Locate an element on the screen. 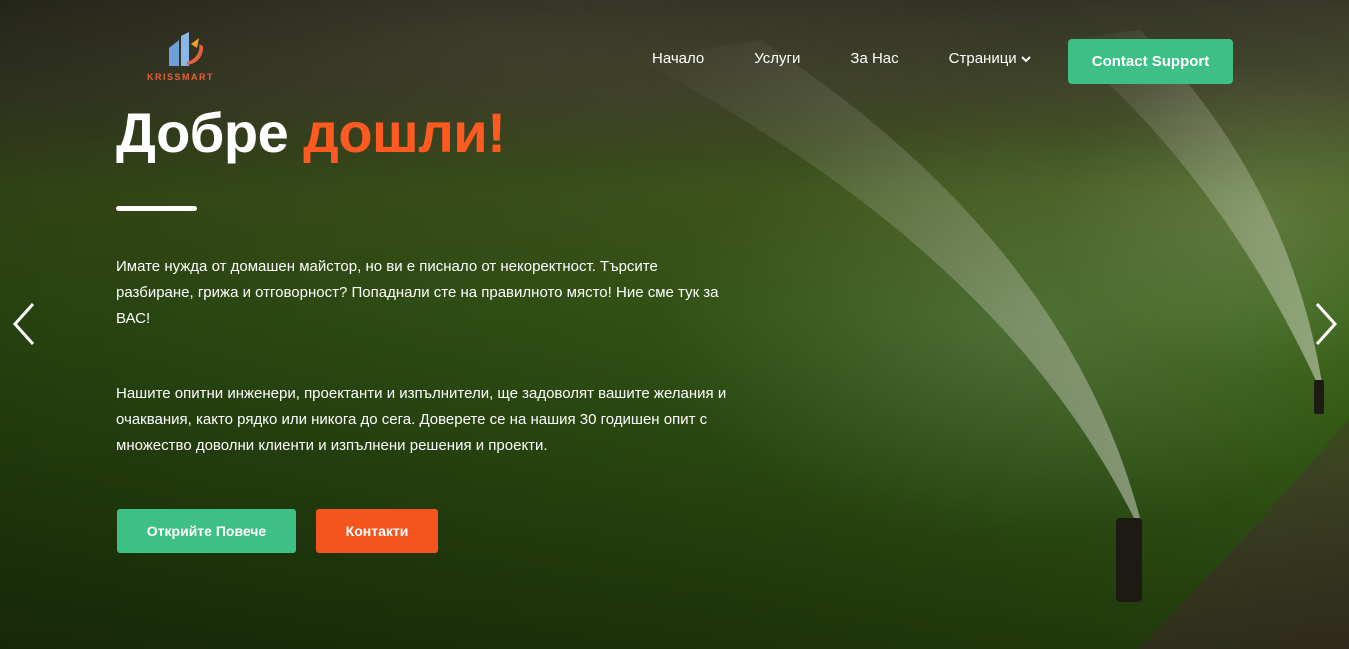 This screenshot has width=1349, height=649. brand-logo: KRISSMART is located at coordinates (185, 58).